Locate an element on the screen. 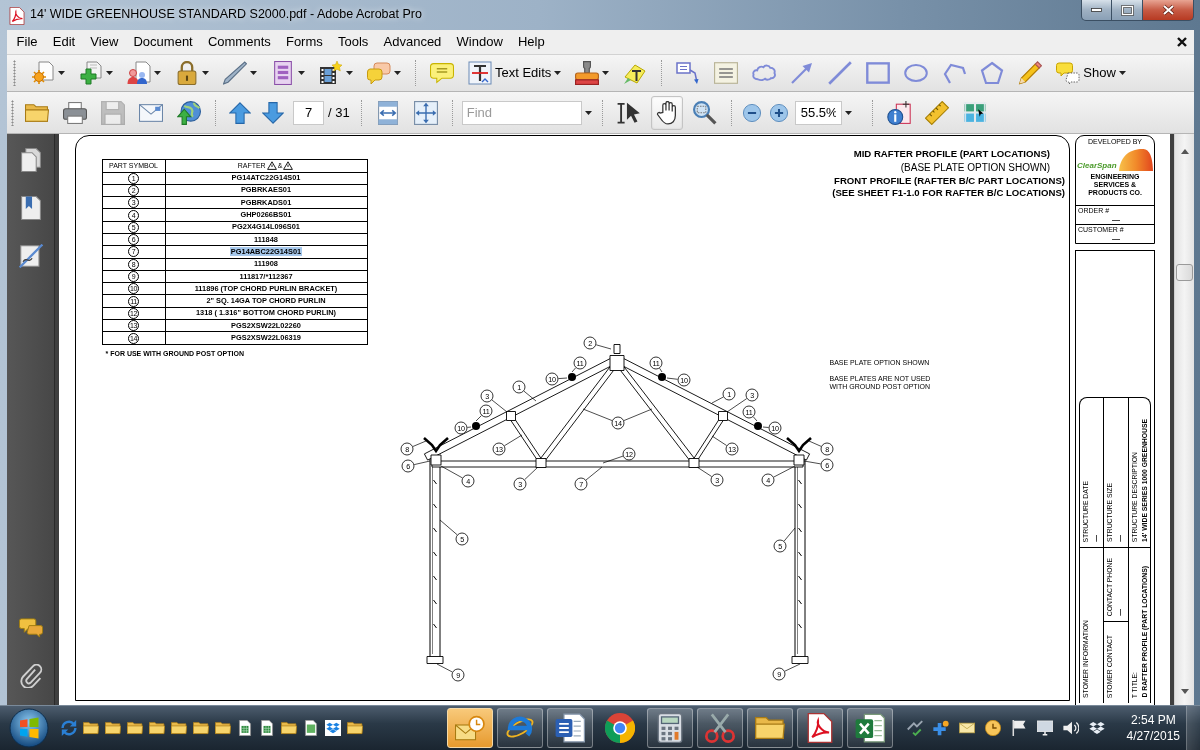 Image resolution: width=1200 pixels, height=750 pixels. monitor-icon is located at coordinates (1044, 728).